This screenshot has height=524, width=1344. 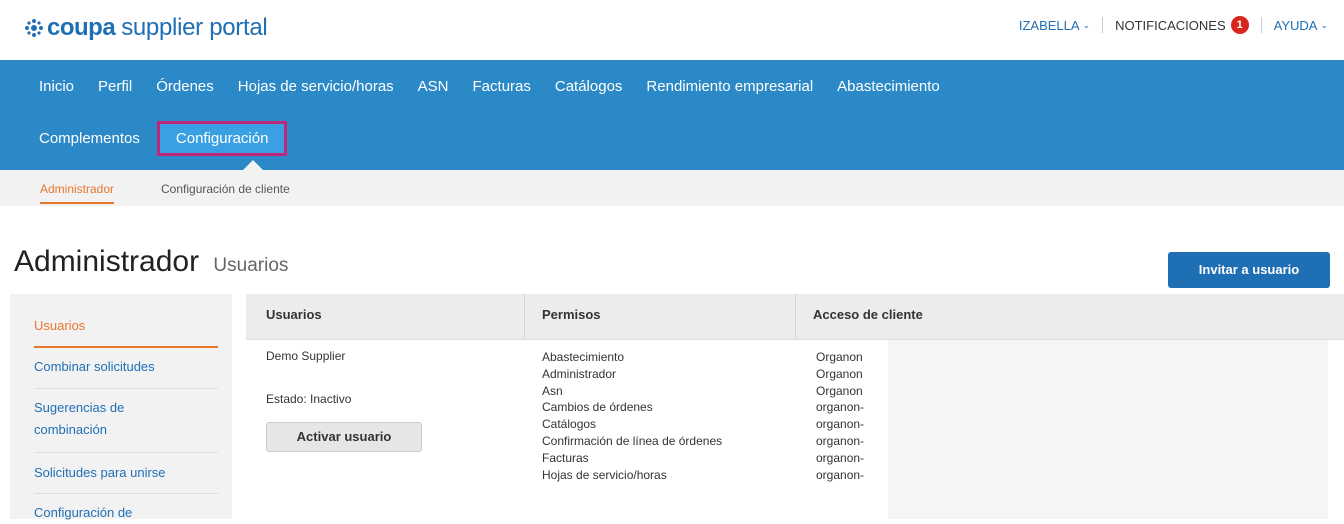 What do you see at coordinates (583, 357) in the screenshot?
I see `permission-item: Abastecimiento` at bounding box center [583, 357].